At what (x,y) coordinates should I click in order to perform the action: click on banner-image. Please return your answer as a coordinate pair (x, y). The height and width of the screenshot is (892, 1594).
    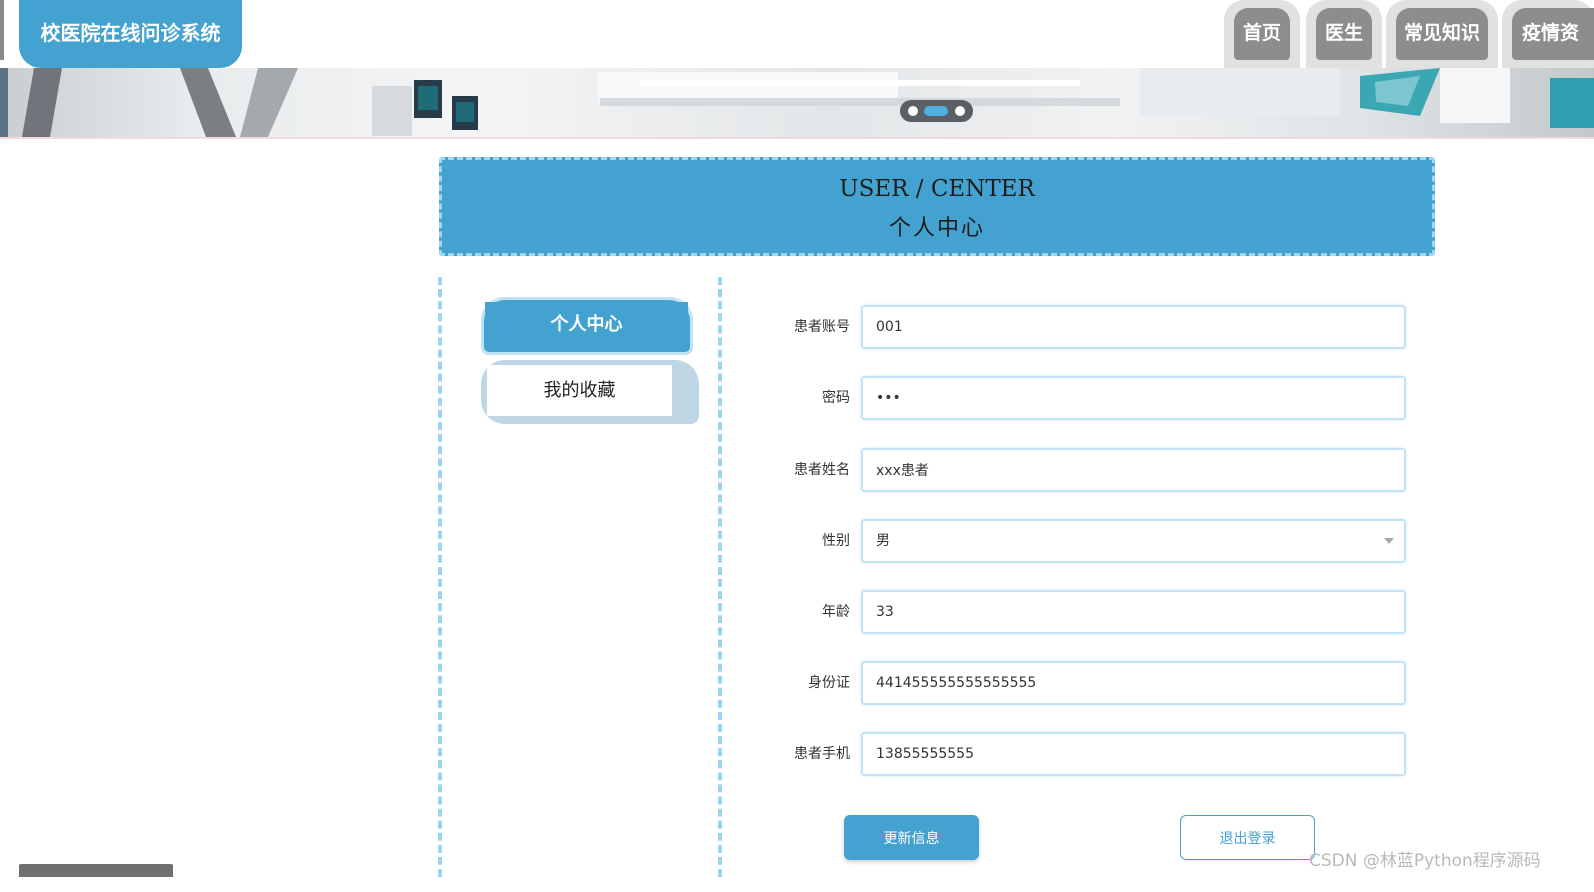
    Looking at the image, I should click on (797, 102).